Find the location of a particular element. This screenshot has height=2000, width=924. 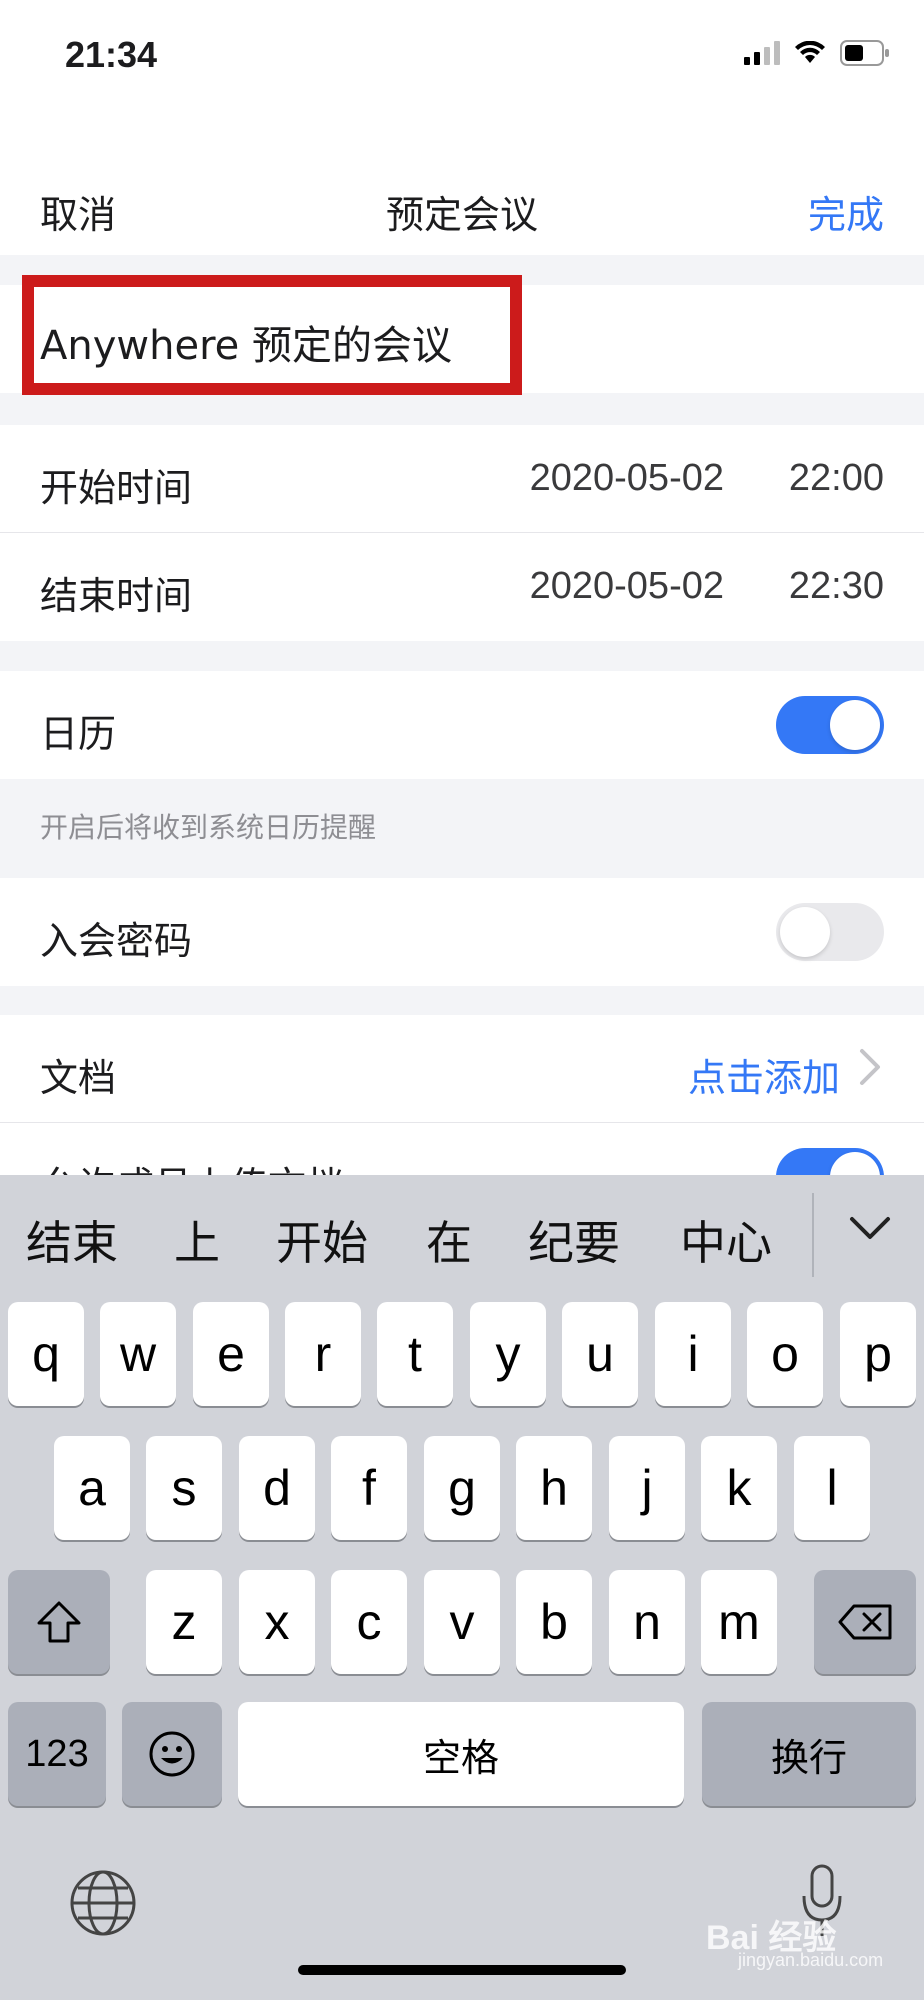

status-bar: 21:34 is located at coordinates (462, 60).